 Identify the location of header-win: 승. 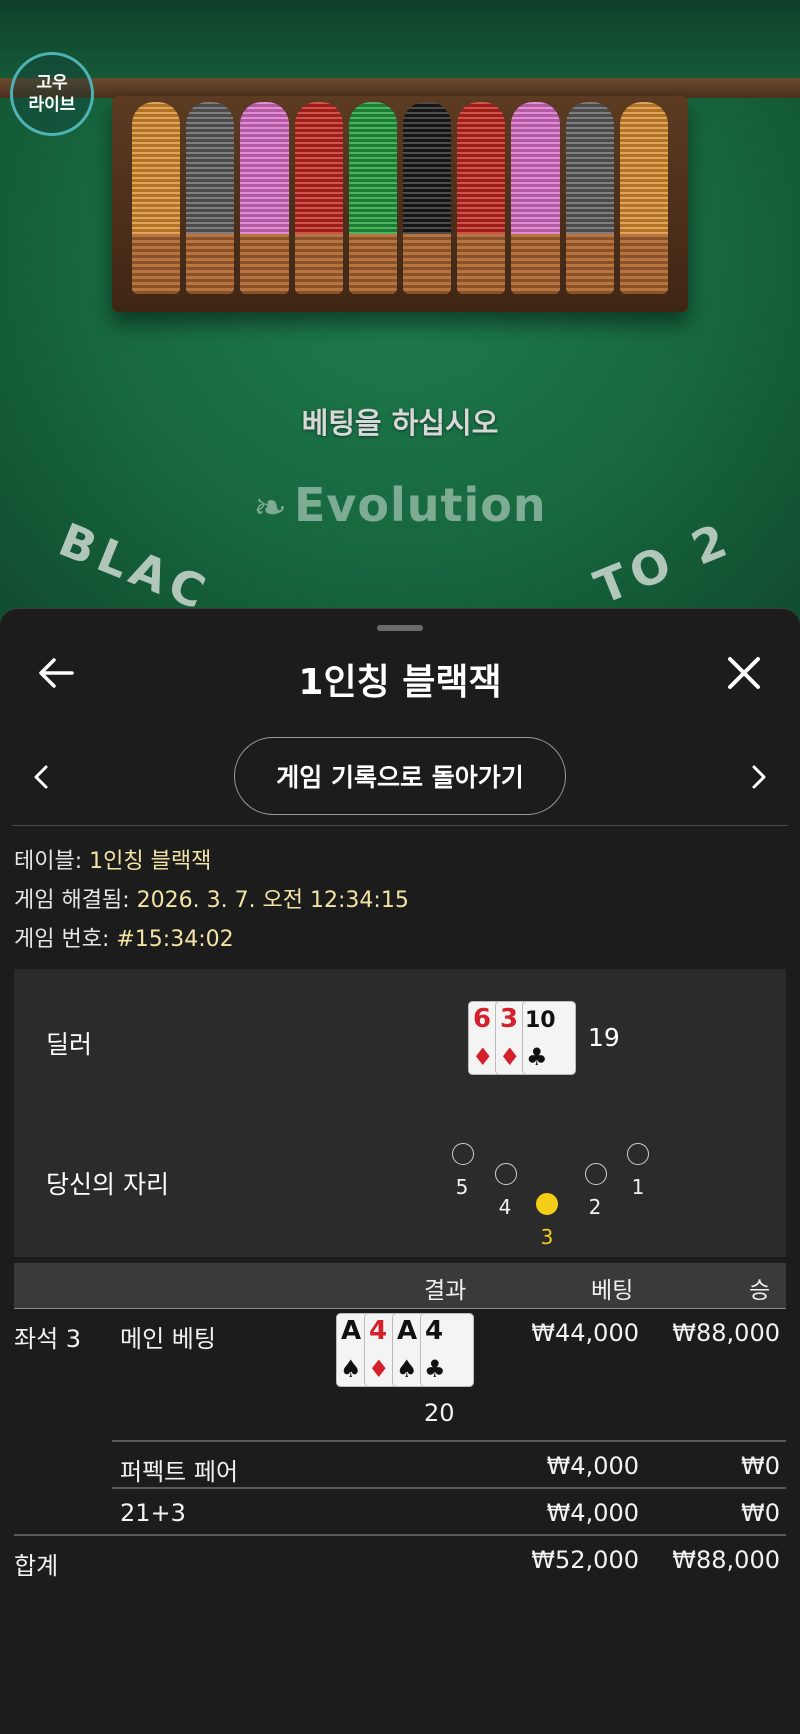
(760, 1291).